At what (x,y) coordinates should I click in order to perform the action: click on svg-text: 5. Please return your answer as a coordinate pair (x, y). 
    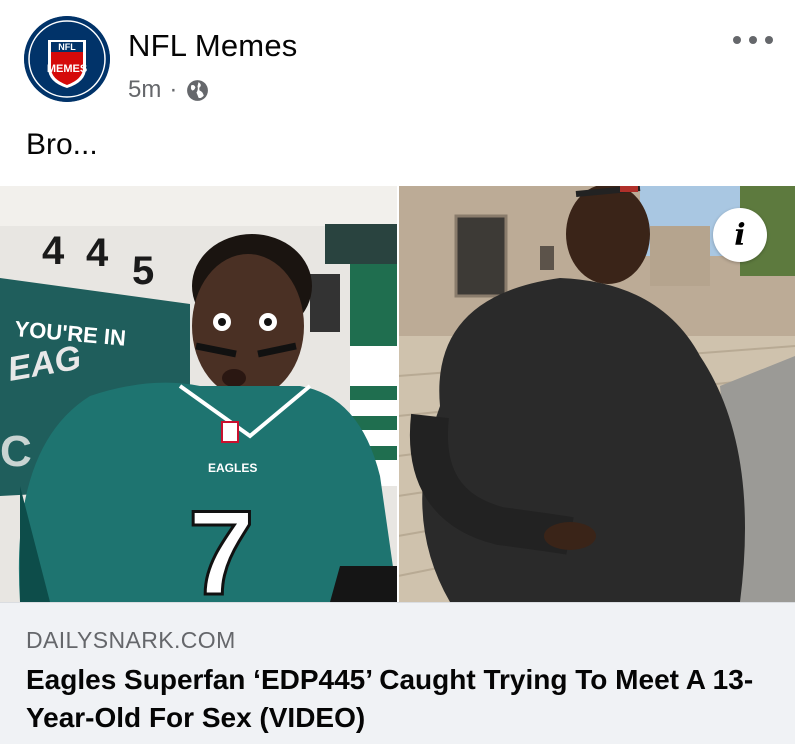
    Looking at the image, I should click on (143, 271).